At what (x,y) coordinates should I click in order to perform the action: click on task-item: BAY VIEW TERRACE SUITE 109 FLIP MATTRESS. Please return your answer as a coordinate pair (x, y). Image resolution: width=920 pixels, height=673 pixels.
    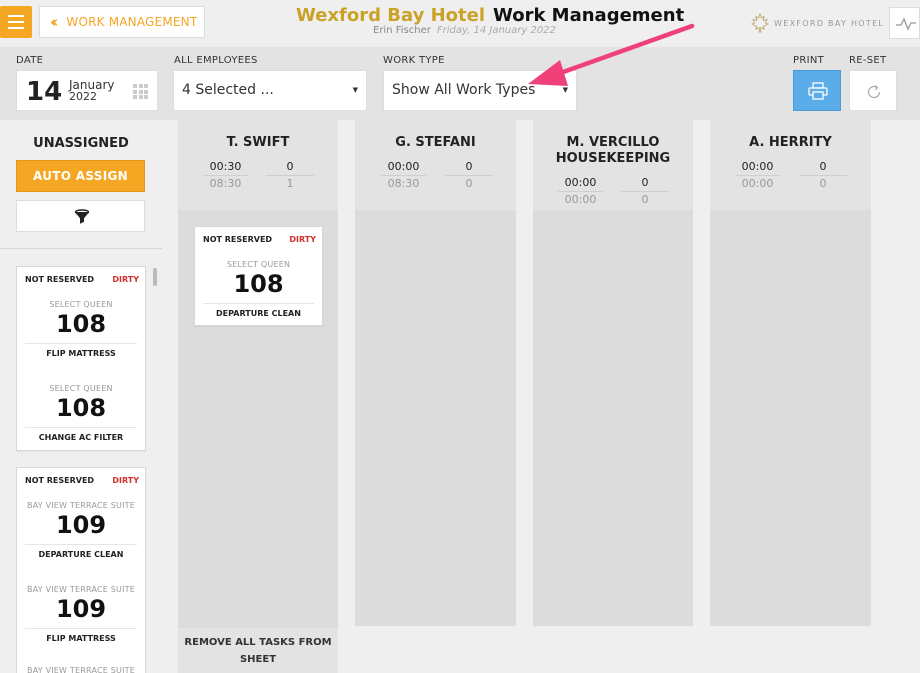
    Looking at the image, I should click on (81, 614).